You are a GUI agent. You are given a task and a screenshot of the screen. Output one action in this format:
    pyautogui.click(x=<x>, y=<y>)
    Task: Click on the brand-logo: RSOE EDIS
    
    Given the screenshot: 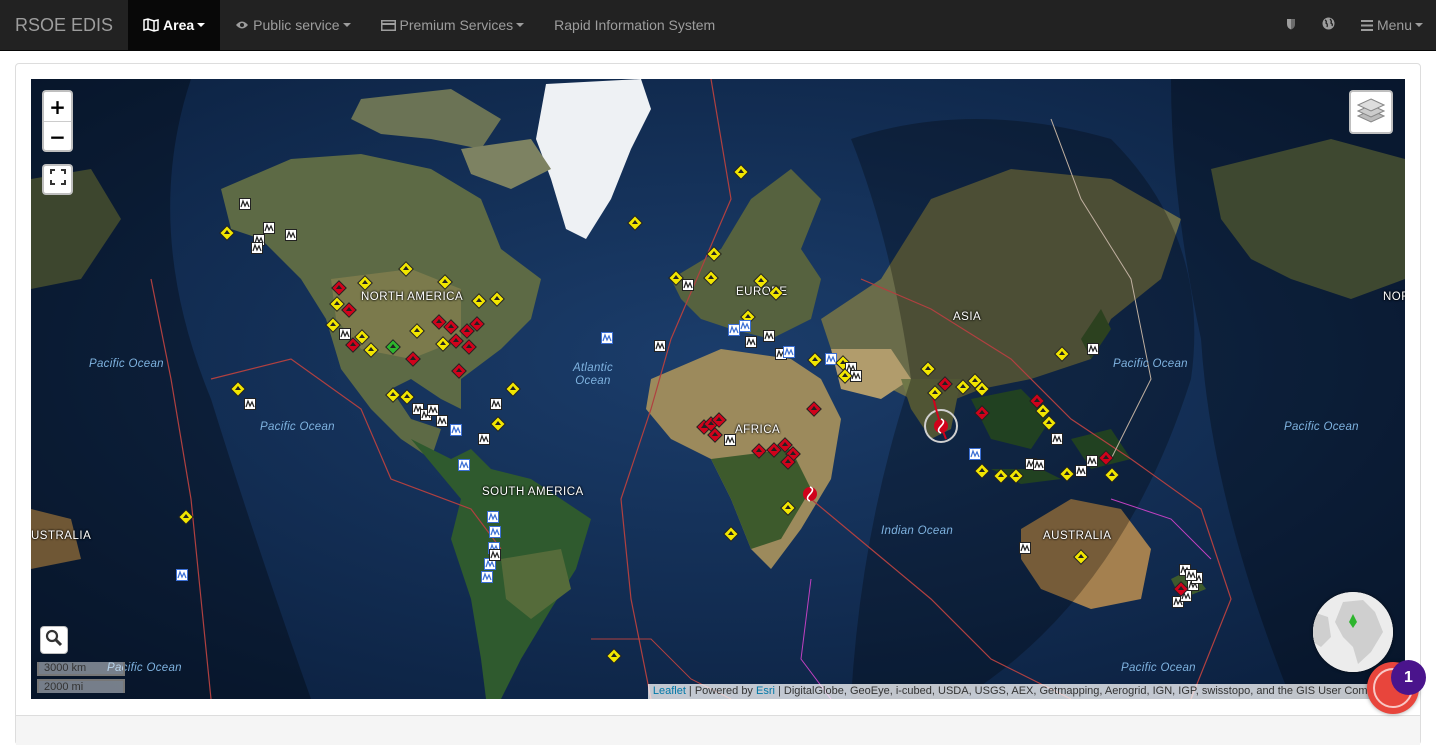 What is the action you would take?
    pyautogui.click(x=64, y=25)
    